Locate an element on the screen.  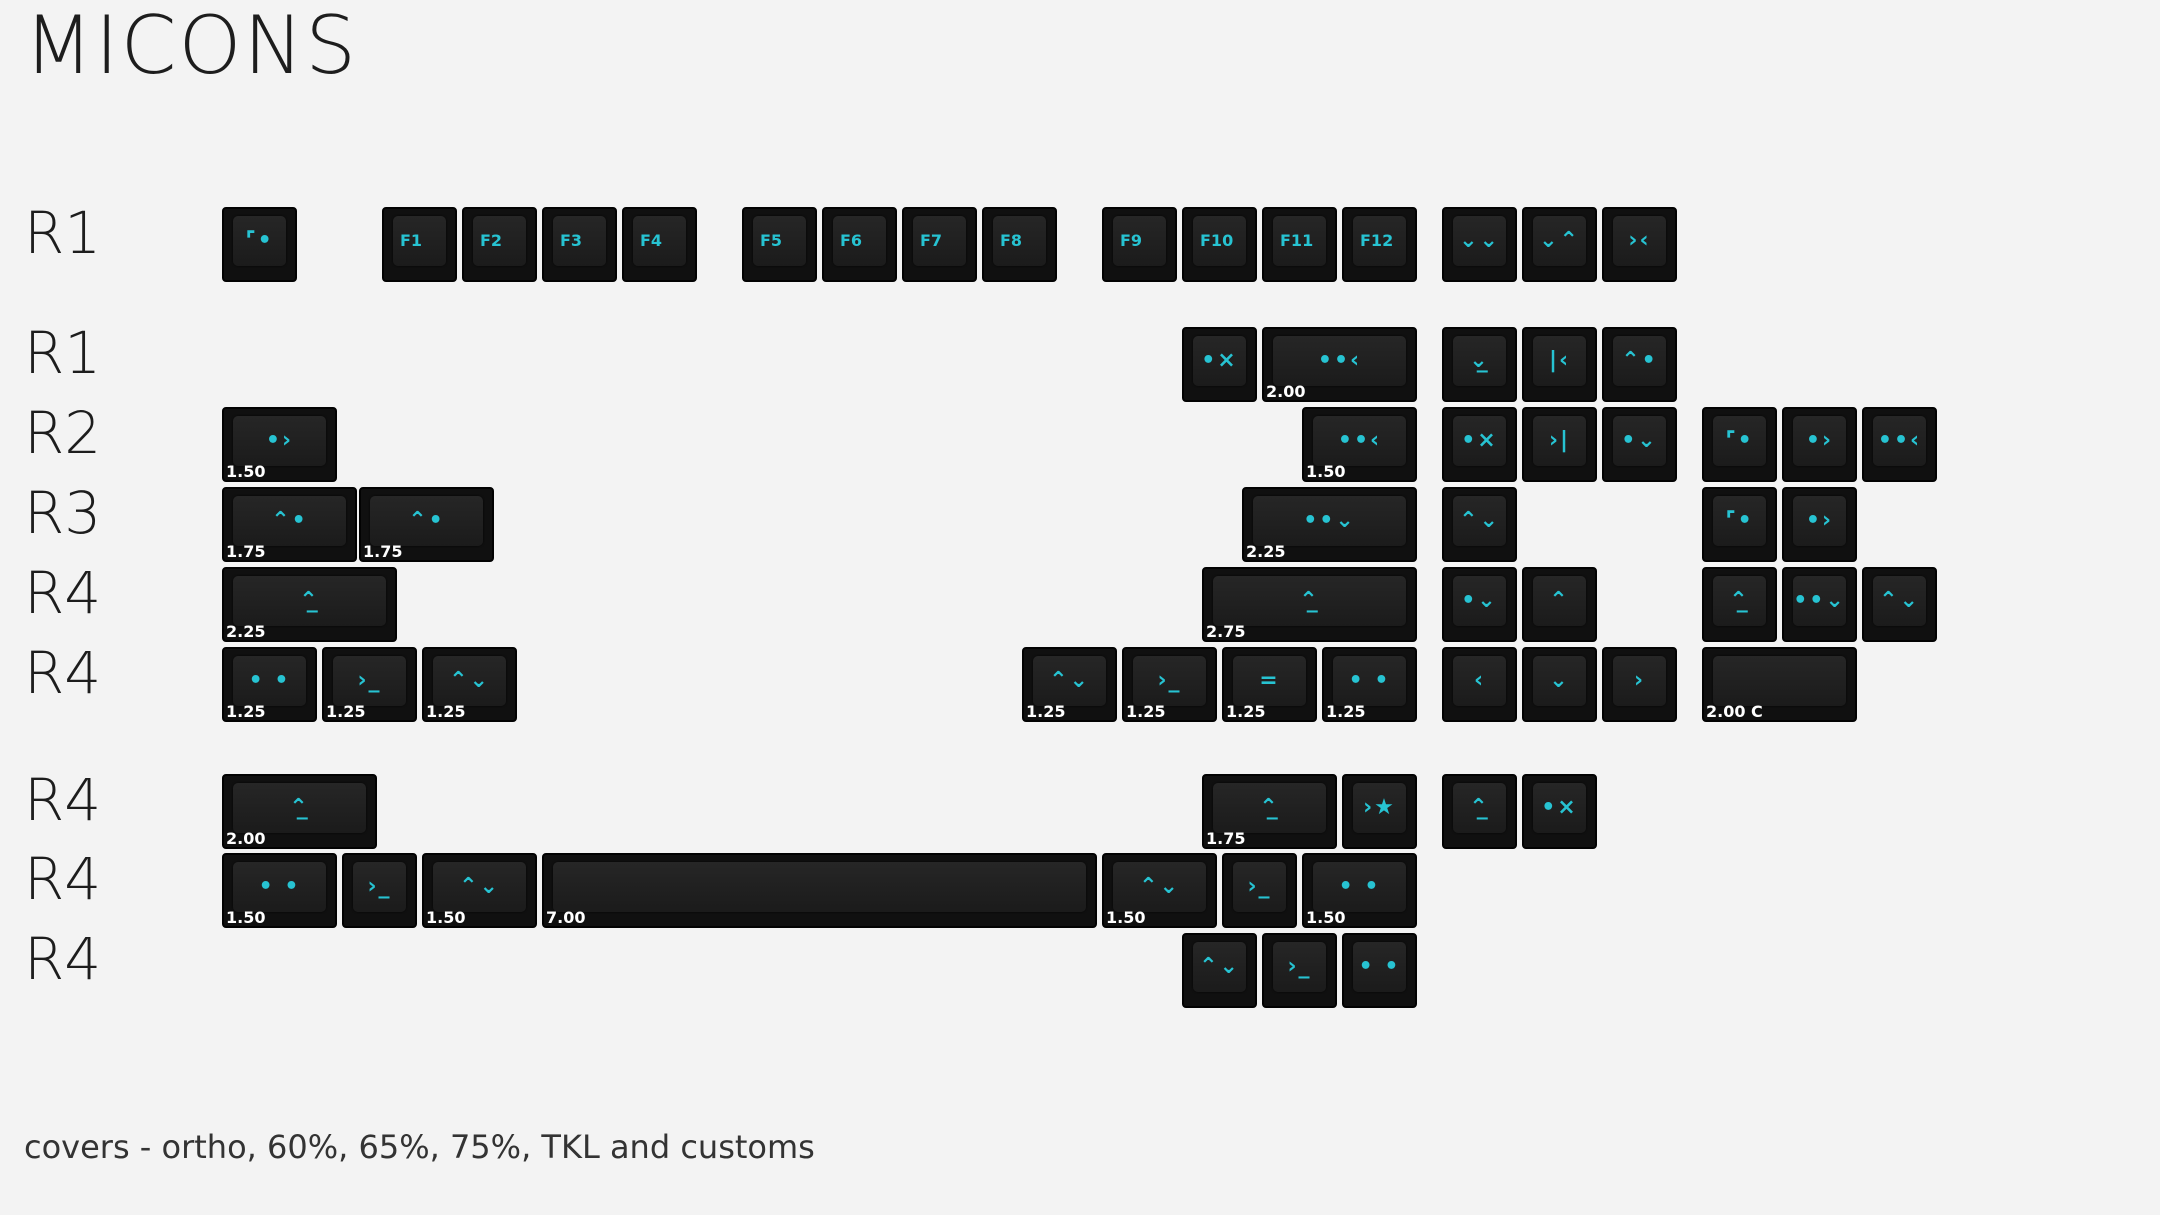
keycap-delete: •× is located at coordinates (1479, 444).